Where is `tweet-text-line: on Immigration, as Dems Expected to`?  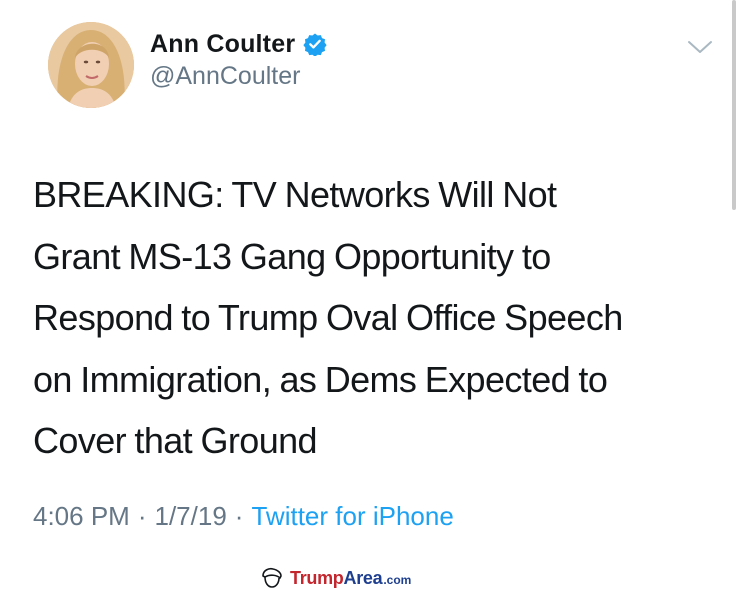 tweet-text-line: on Immigration, as Dems Expected to is located at coordinates (320, 379).